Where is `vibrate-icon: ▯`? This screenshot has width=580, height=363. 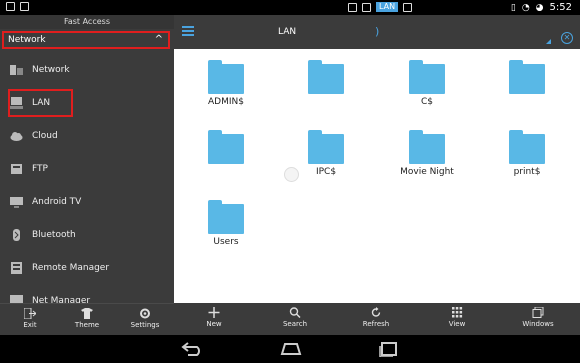
vibrate-icon: ▯ is located at coordinates (513, 7).